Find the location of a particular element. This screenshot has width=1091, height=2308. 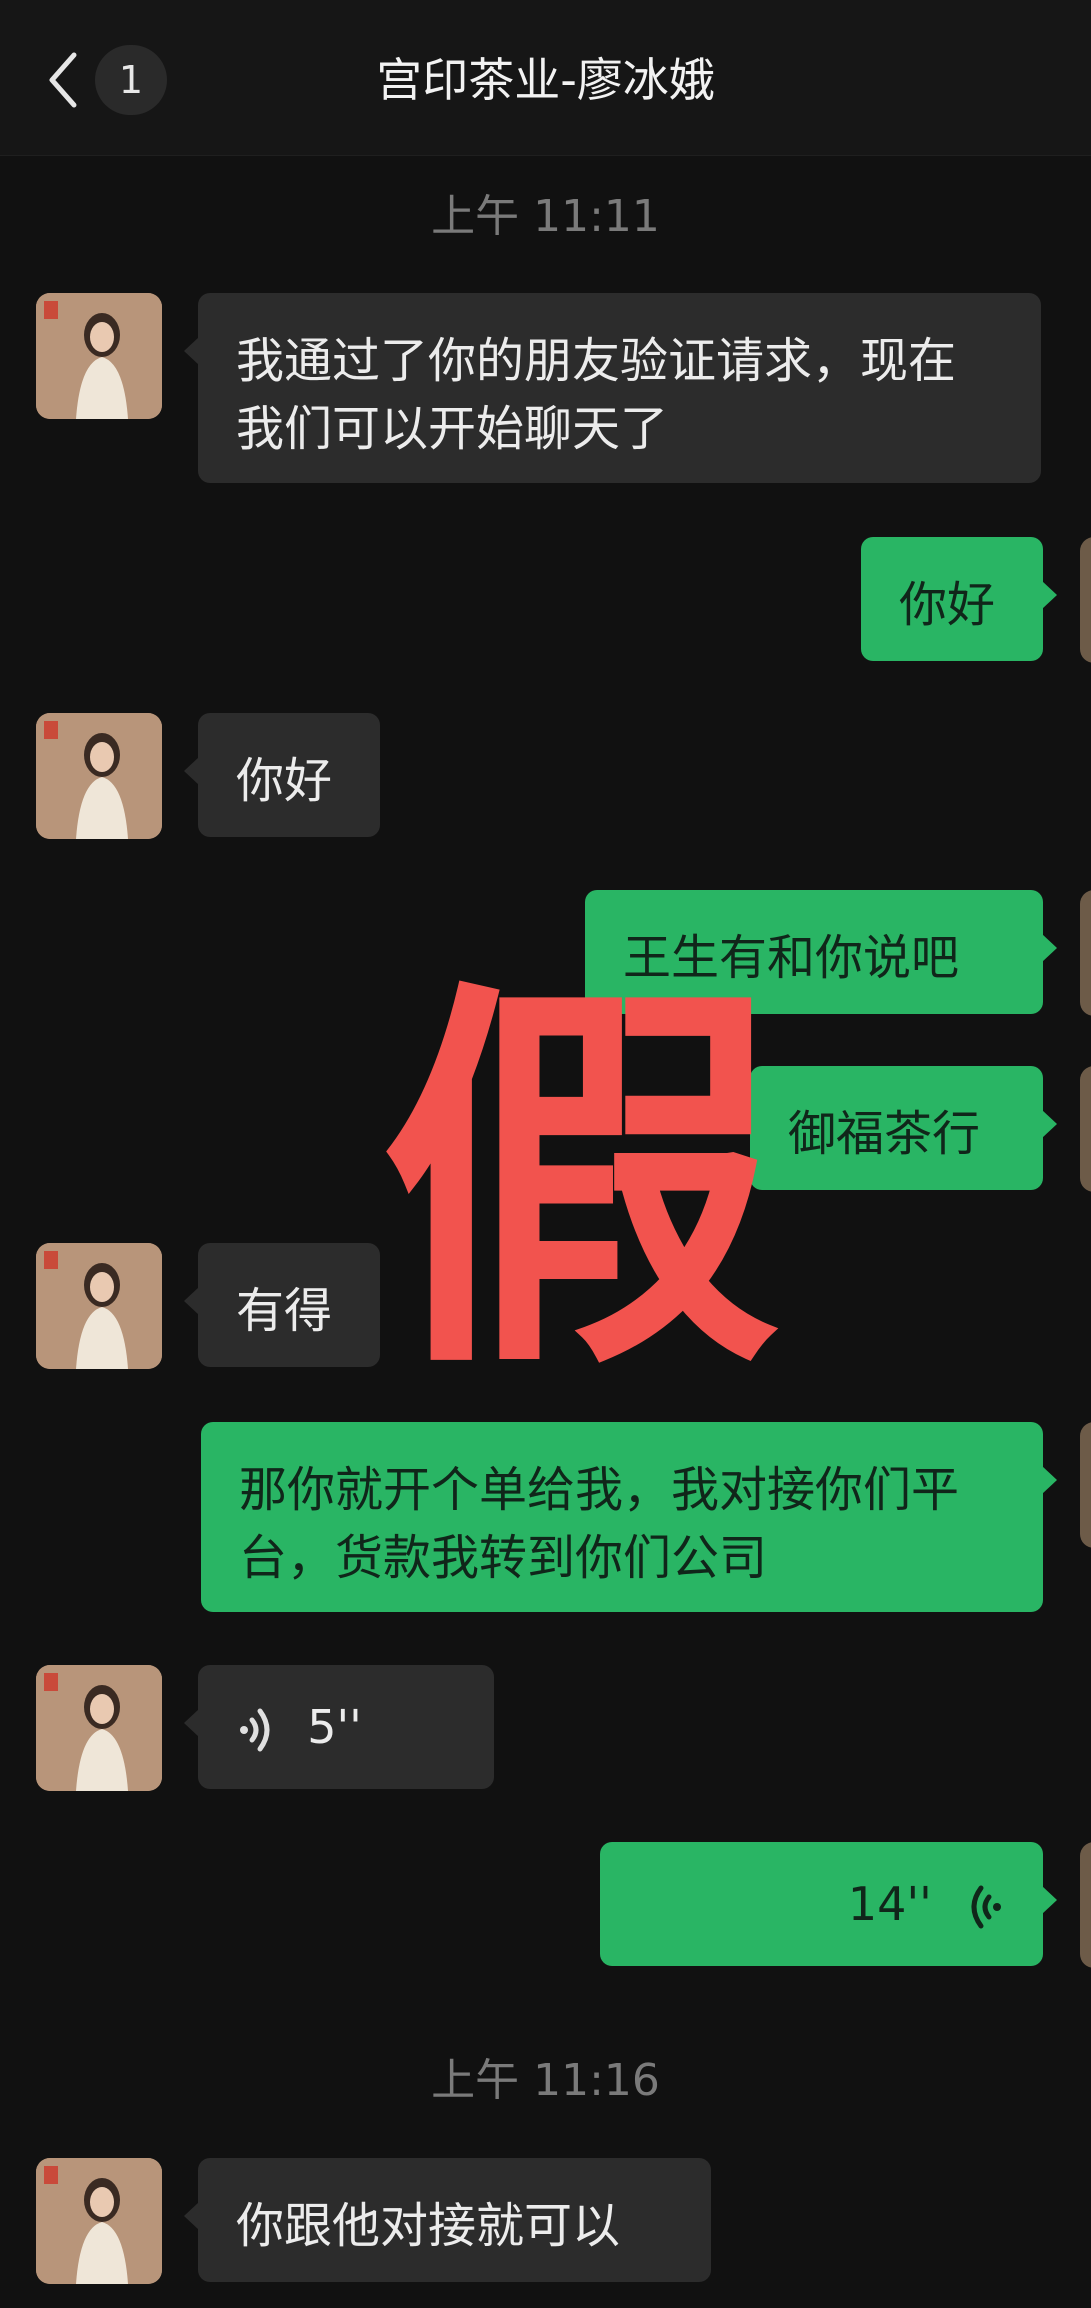

back-button is located at coordinates (63, 80).